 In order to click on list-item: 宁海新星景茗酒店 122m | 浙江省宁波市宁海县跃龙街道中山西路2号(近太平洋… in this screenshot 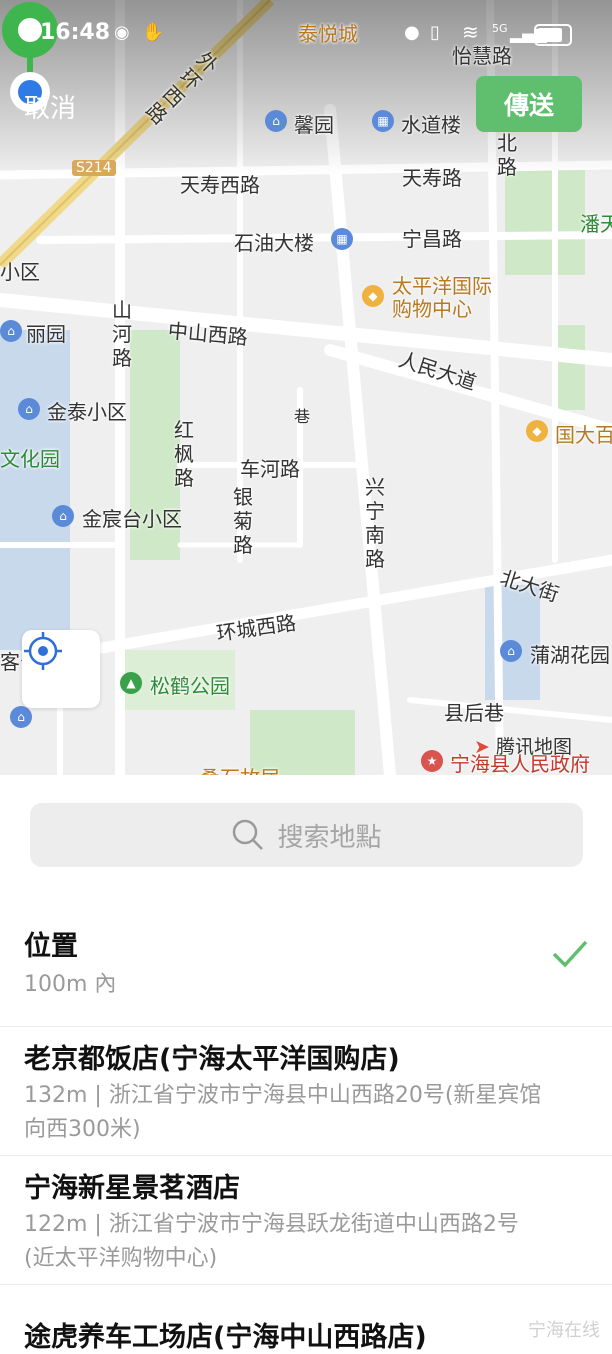, I will do `click(306, 1220)`.